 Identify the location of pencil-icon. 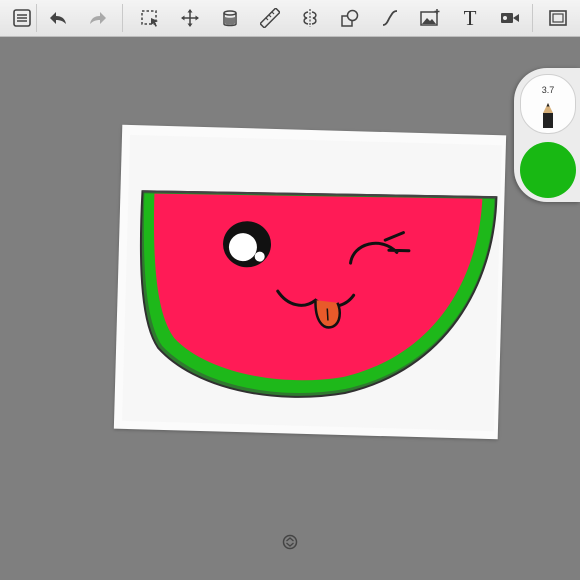
(548, 115).